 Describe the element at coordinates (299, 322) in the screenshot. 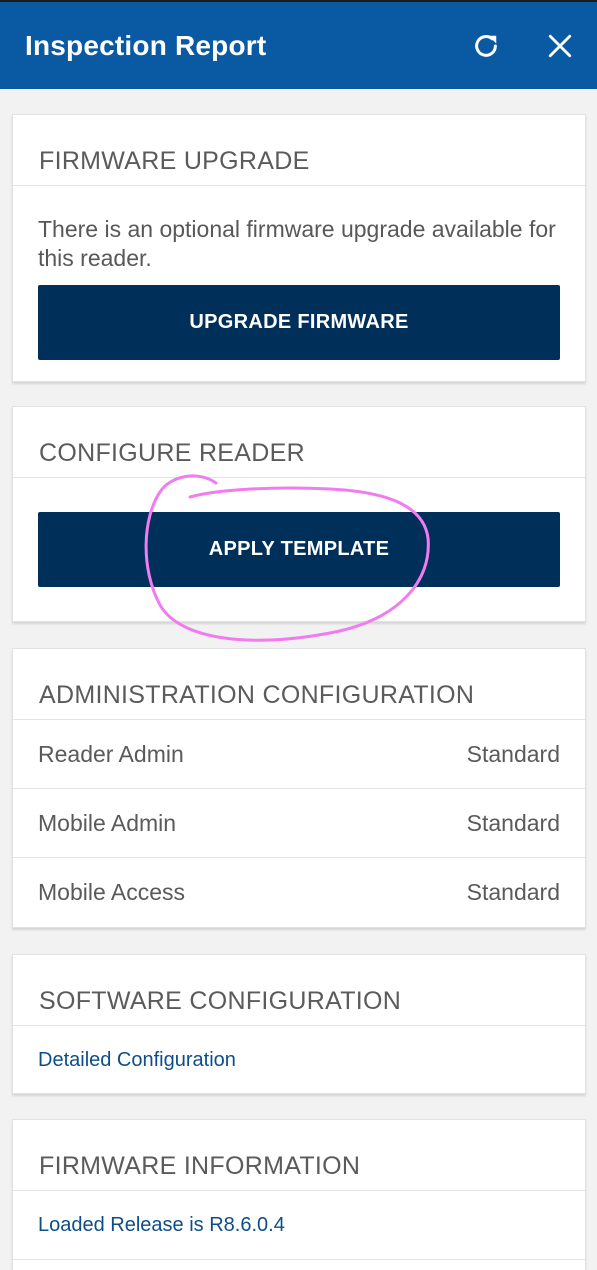

I see `upgrade-firmware-button: UPGRADE FIRMWARE` at that location.